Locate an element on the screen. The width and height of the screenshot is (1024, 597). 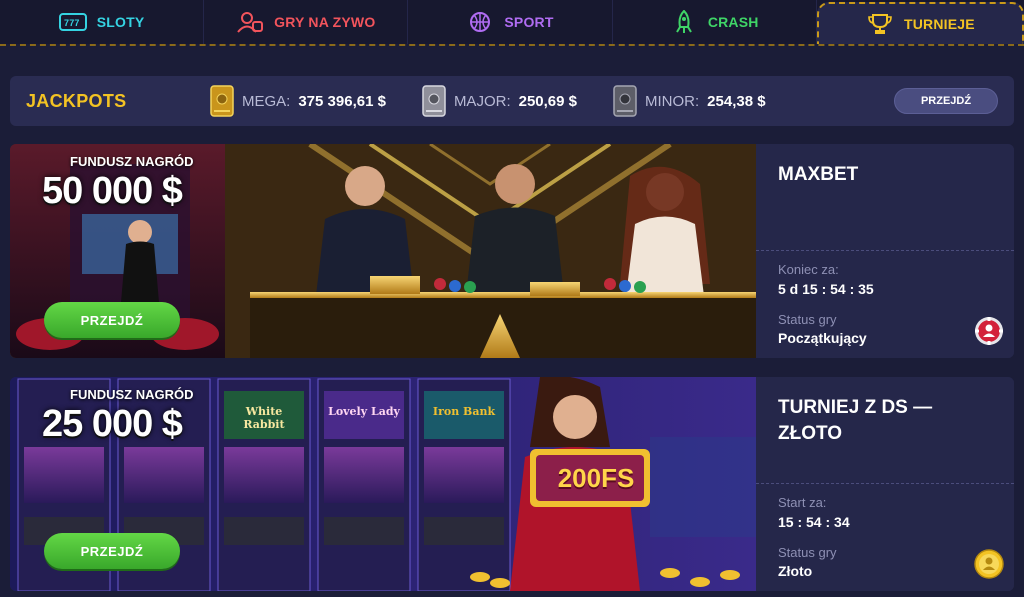
jackpot-label: MEGA: is located at coordinates (266, 101).